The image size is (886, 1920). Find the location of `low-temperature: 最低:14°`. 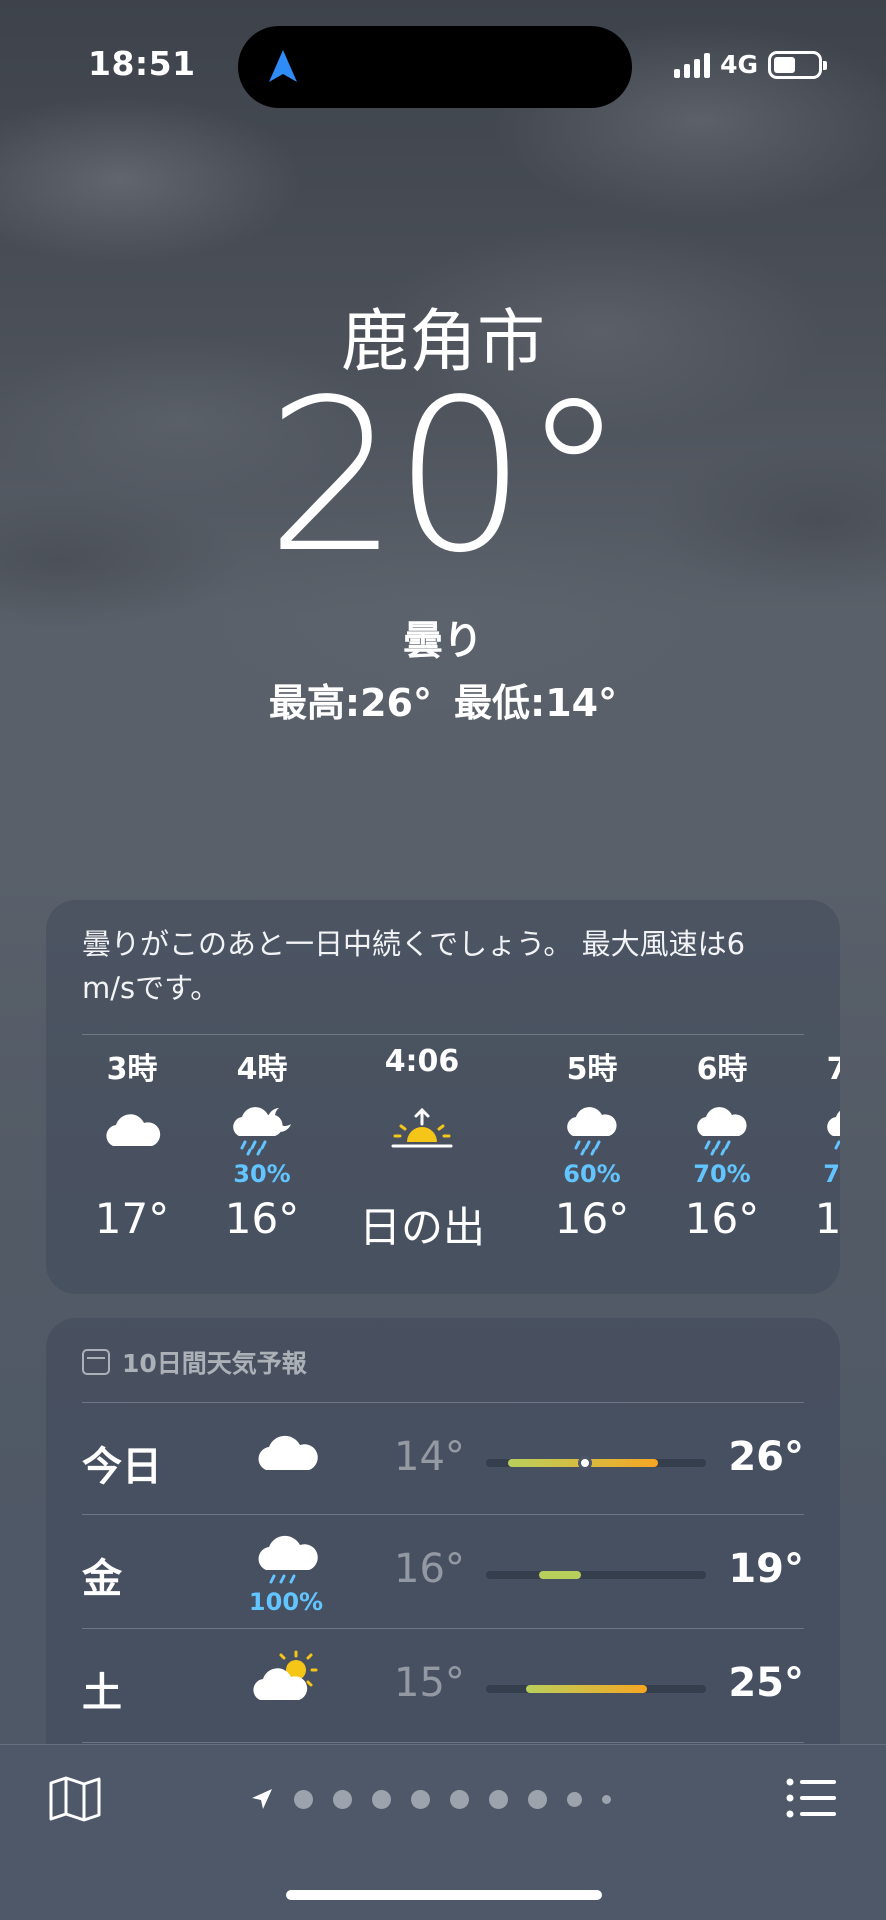

low-temperature: 最低:14° is located at coordinates (536, 703).